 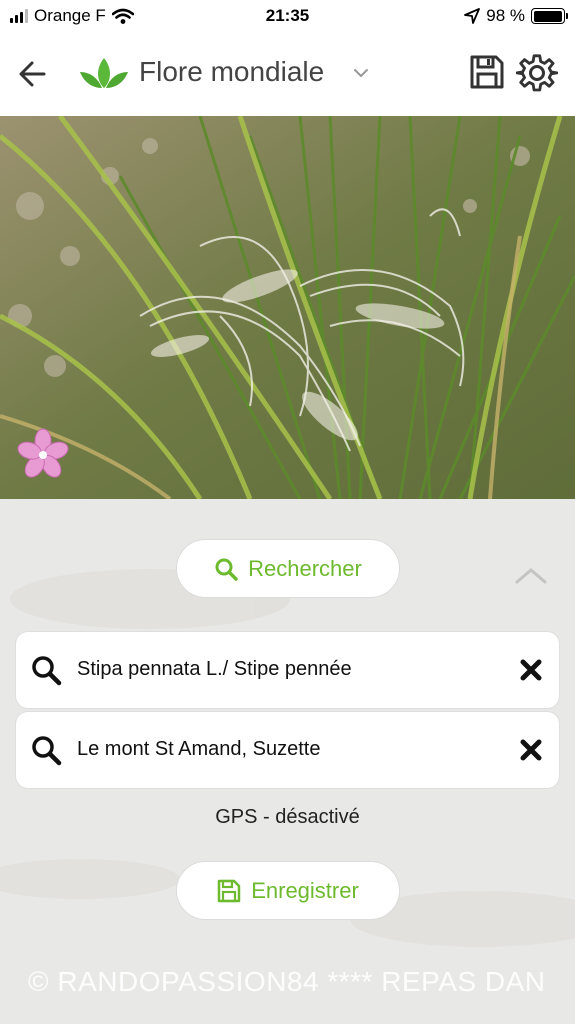 What do you see at coordinates (305, 890) in the screenshot?
I see `save-button-label: Enregistrer` at bounding box center [305, 890].